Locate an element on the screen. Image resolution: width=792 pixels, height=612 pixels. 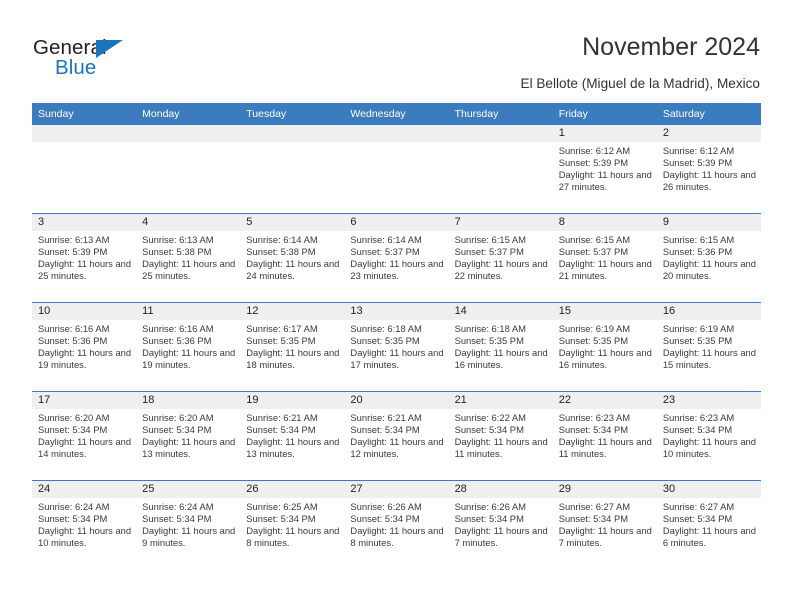
daylight-text: Daylight: 11 hours and 27 minutes. is located at coordinates (605, 181).